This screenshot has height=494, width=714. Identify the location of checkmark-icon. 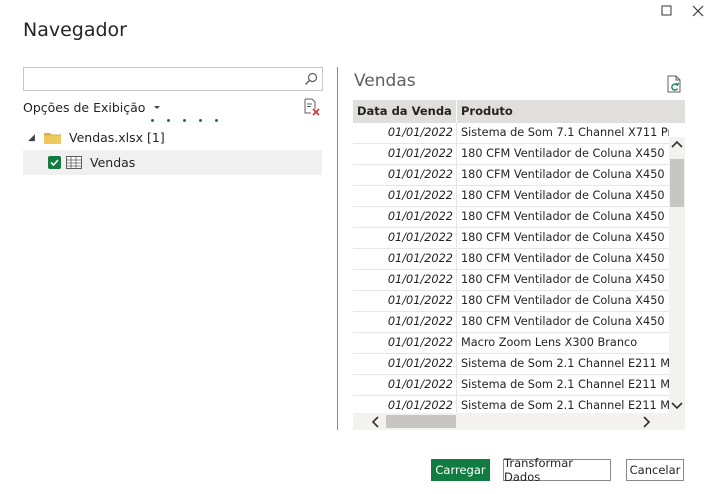
(54, 163).